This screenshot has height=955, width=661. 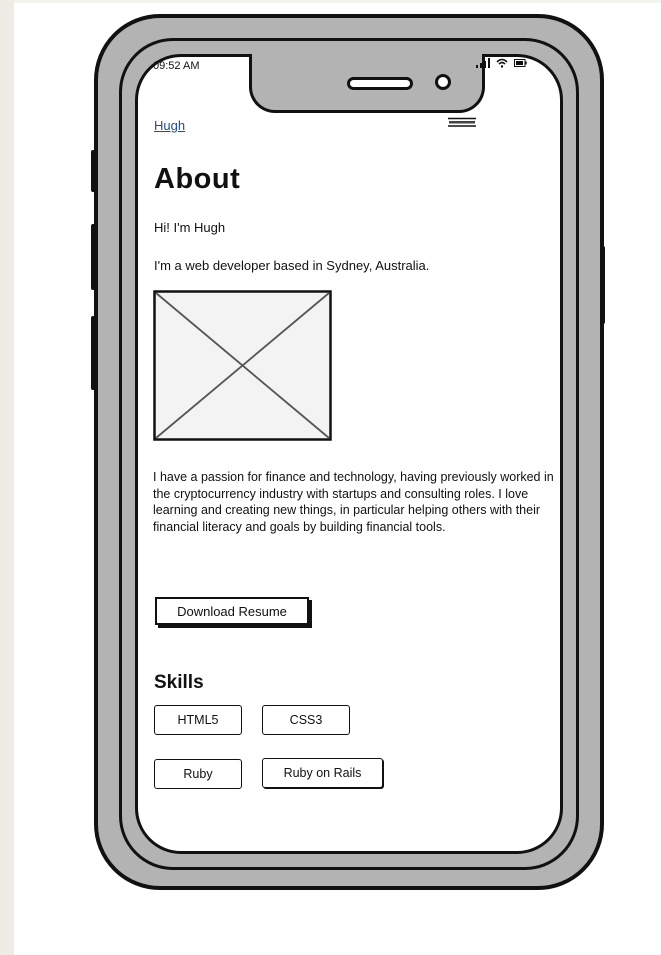 I want to click on page-title: About, so click(x=197, y=179).